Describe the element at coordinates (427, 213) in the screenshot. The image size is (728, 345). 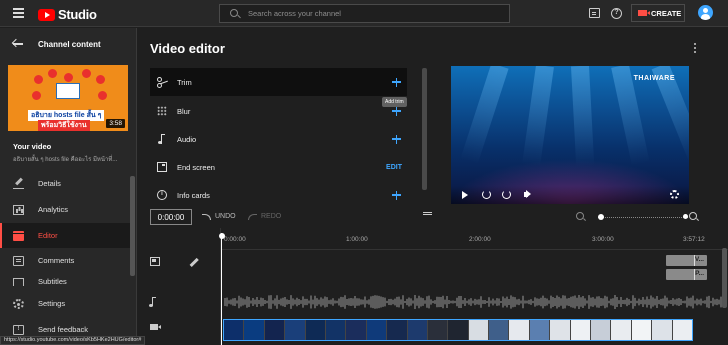
I see `resize-handle-icon` at that location.